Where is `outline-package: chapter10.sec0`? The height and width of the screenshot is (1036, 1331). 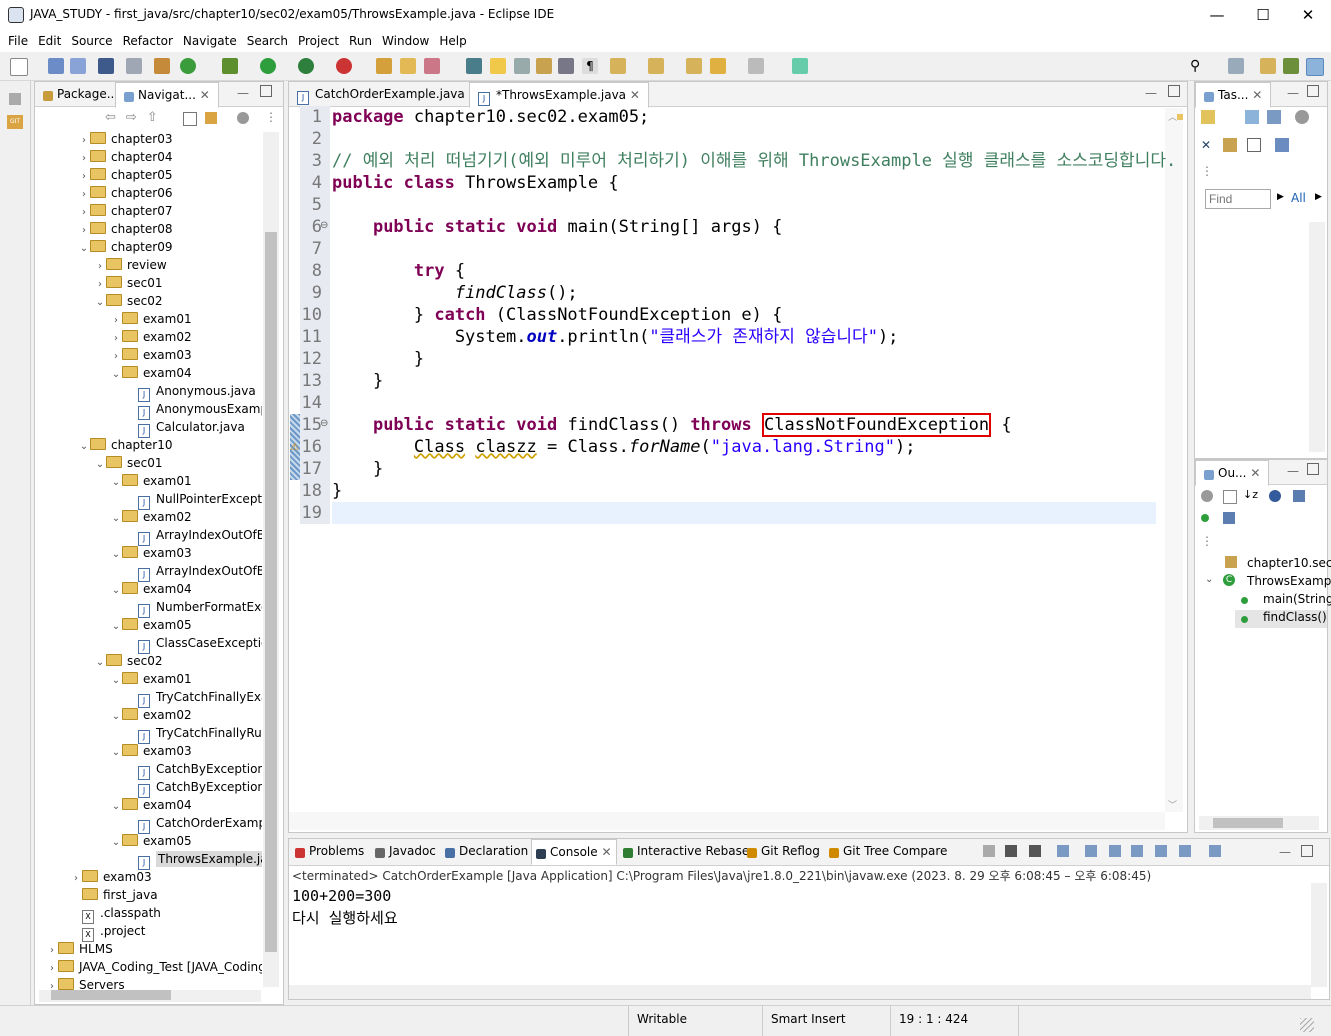 outline-package: chapter10.sec0 is located at coordinates (1289, 563).